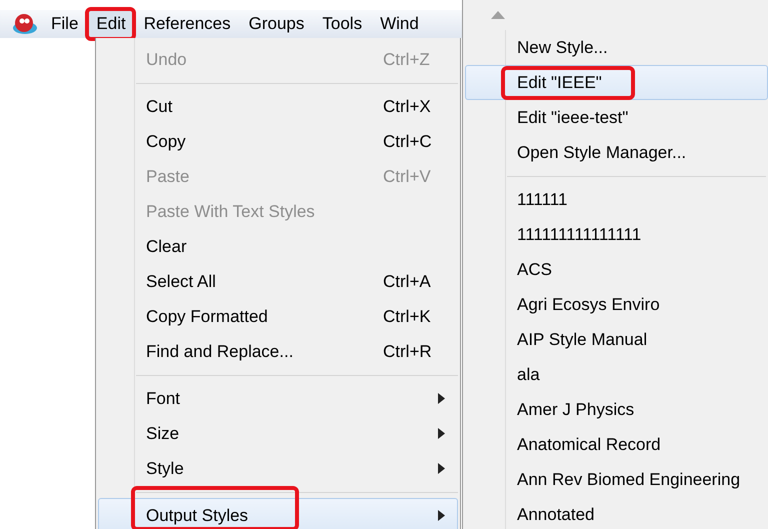 The height and width of the screenshot is (529, 768). What do you see at coordinates (187, 24) in the screenshot?
I see `menu-item: References` at bounding box center [187, 24].